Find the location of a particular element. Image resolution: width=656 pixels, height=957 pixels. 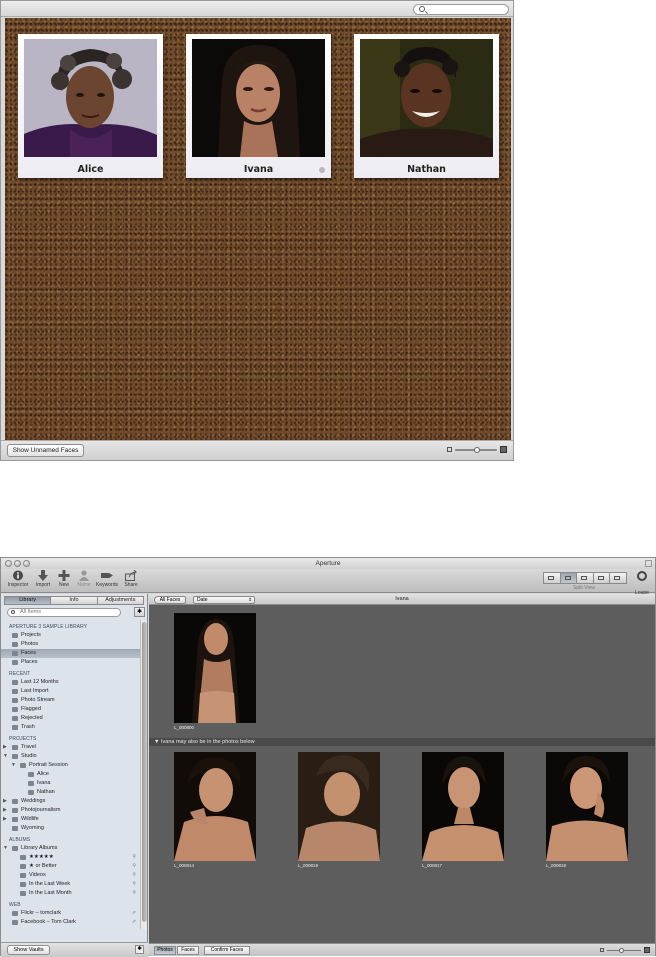

faces-view-button is located at coordinates (601, 578).